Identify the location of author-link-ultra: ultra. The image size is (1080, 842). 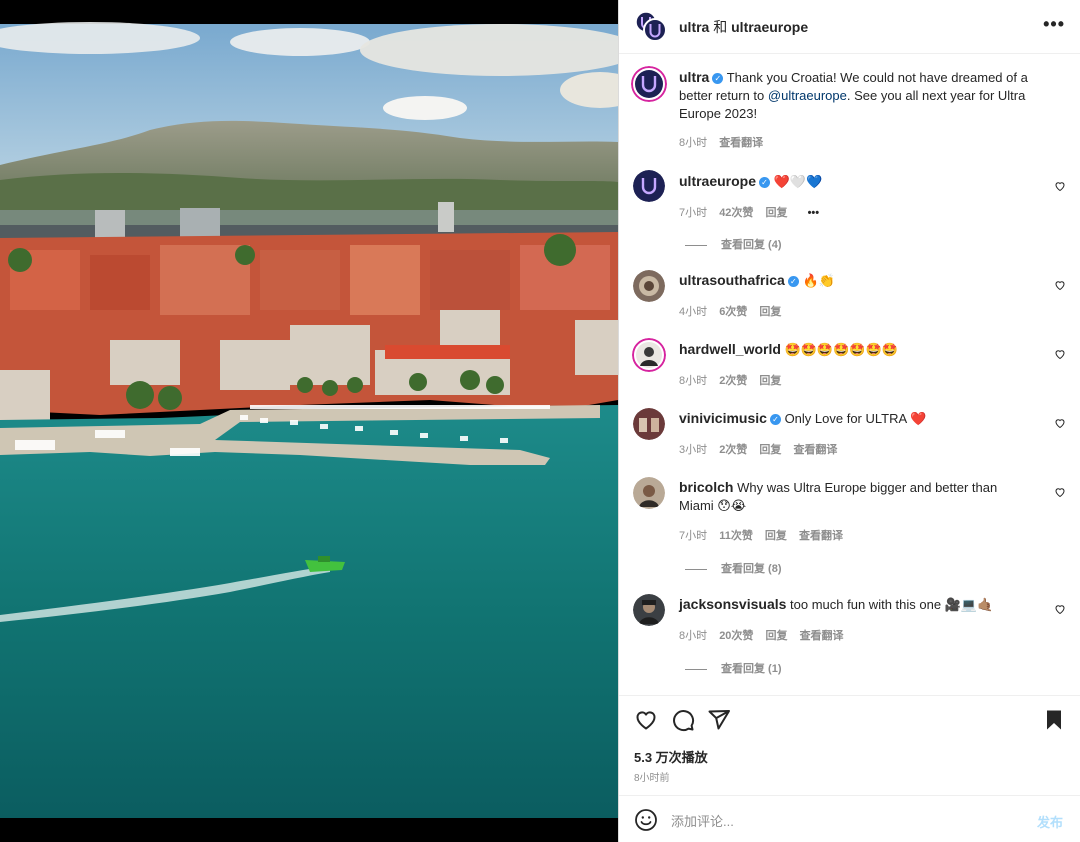
(694, 27).